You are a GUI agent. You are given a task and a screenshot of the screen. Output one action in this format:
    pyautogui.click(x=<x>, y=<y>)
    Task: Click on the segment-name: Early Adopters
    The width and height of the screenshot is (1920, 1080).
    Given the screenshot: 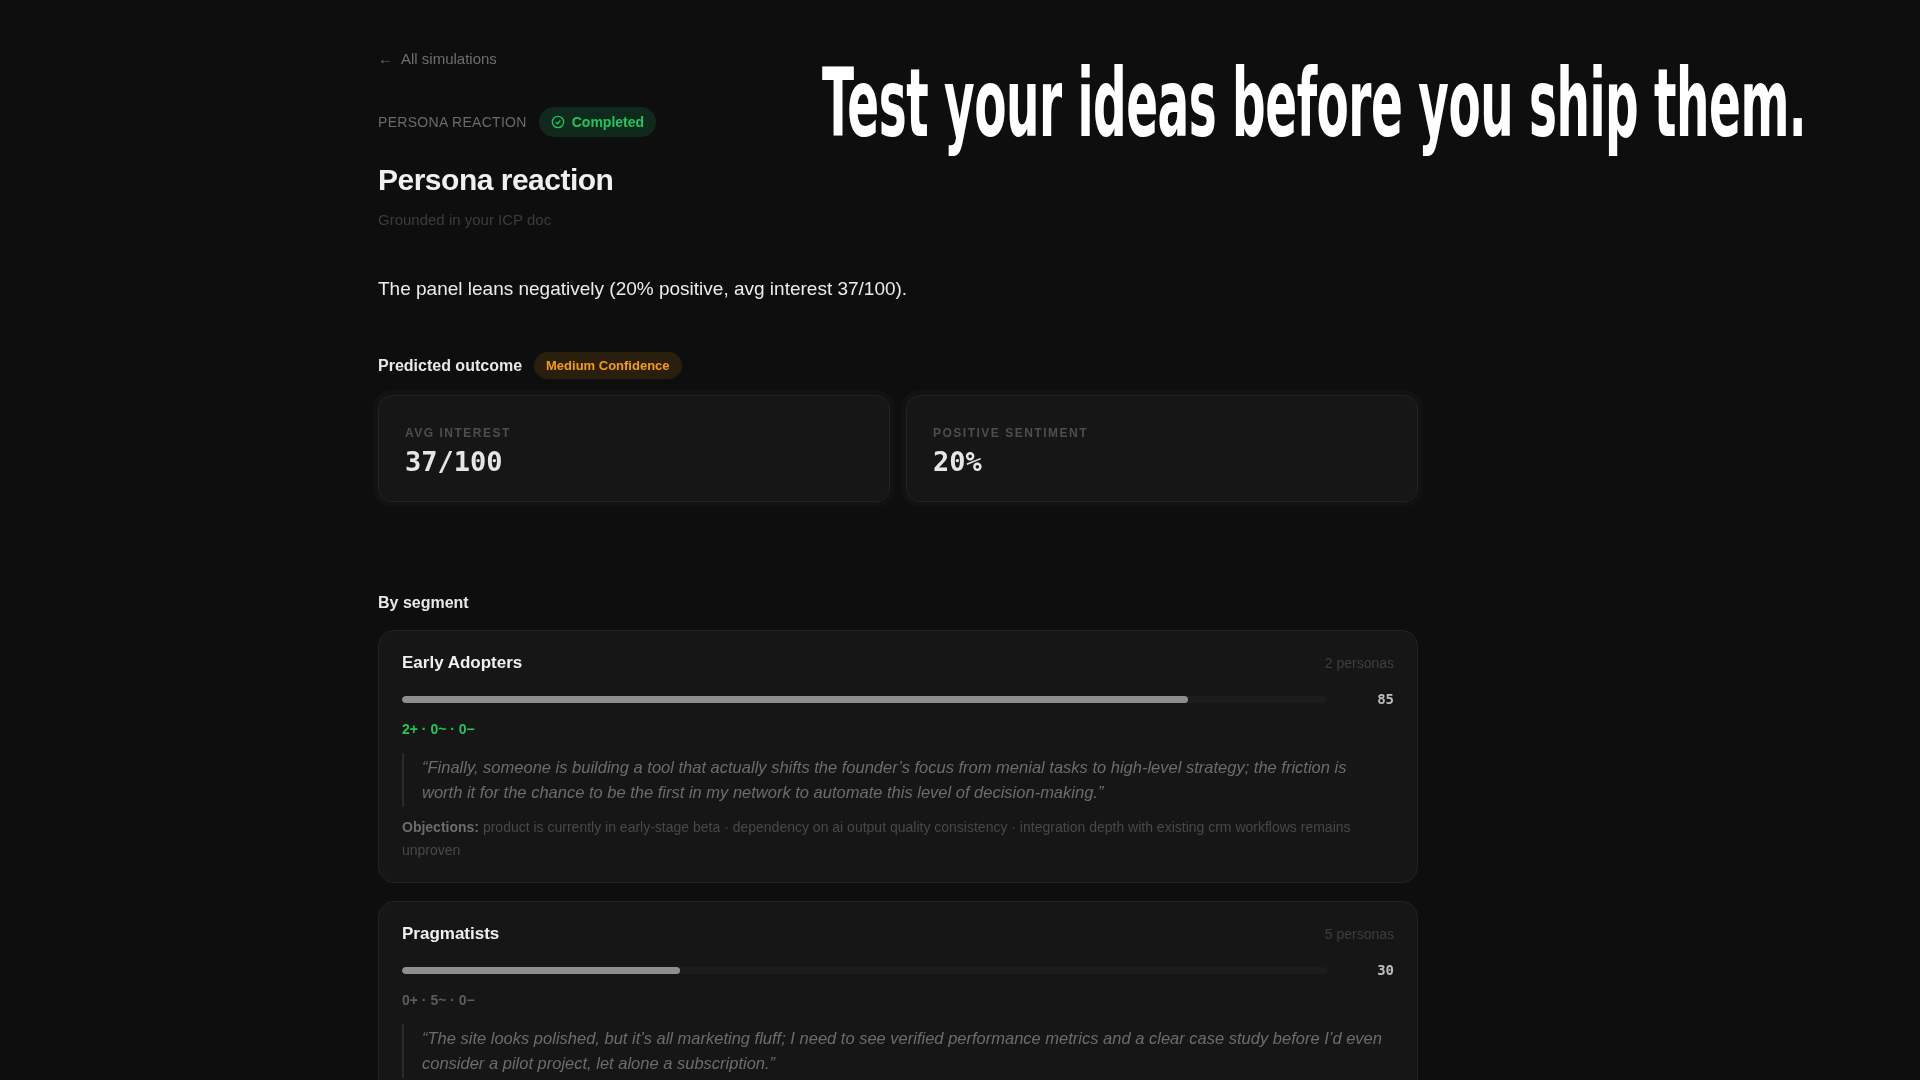 What is the action you would take?
    pyautogui.click(x=462, y=663)
    